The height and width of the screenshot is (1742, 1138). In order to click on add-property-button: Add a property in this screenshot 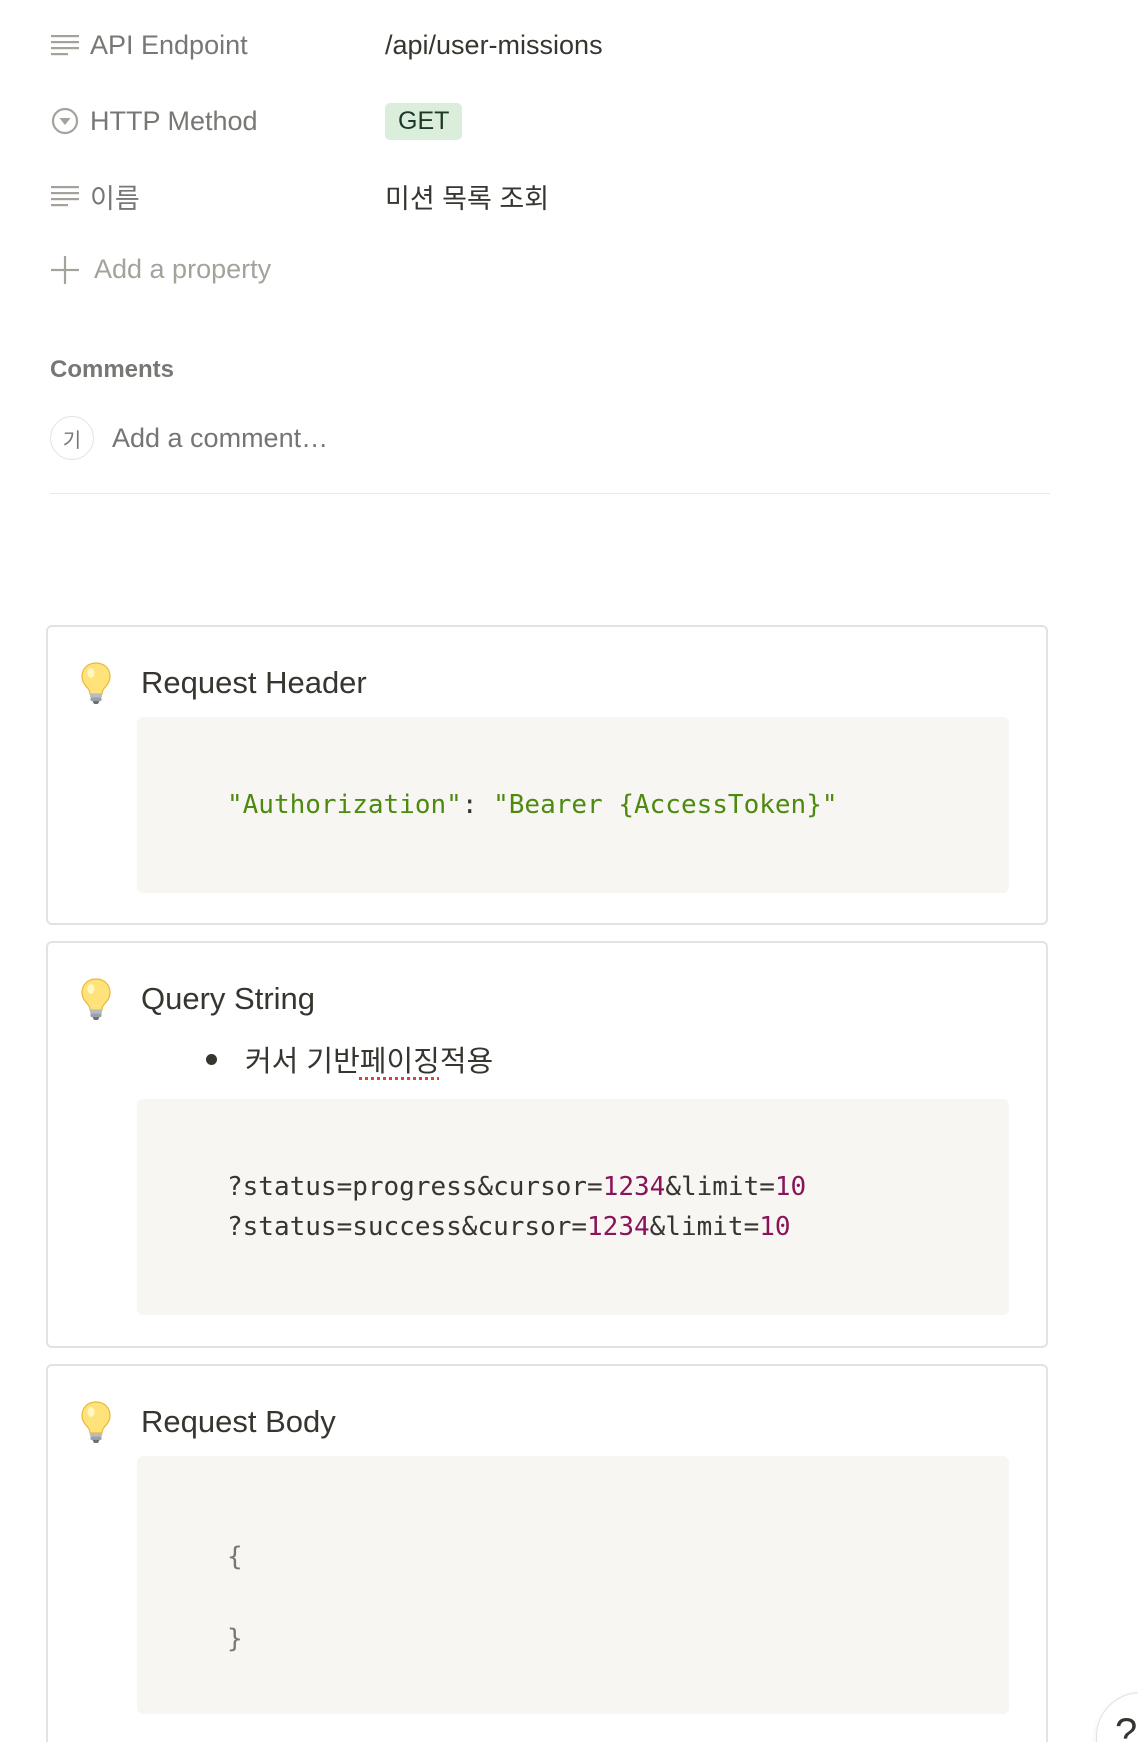, I will do `click(160, 269)`.